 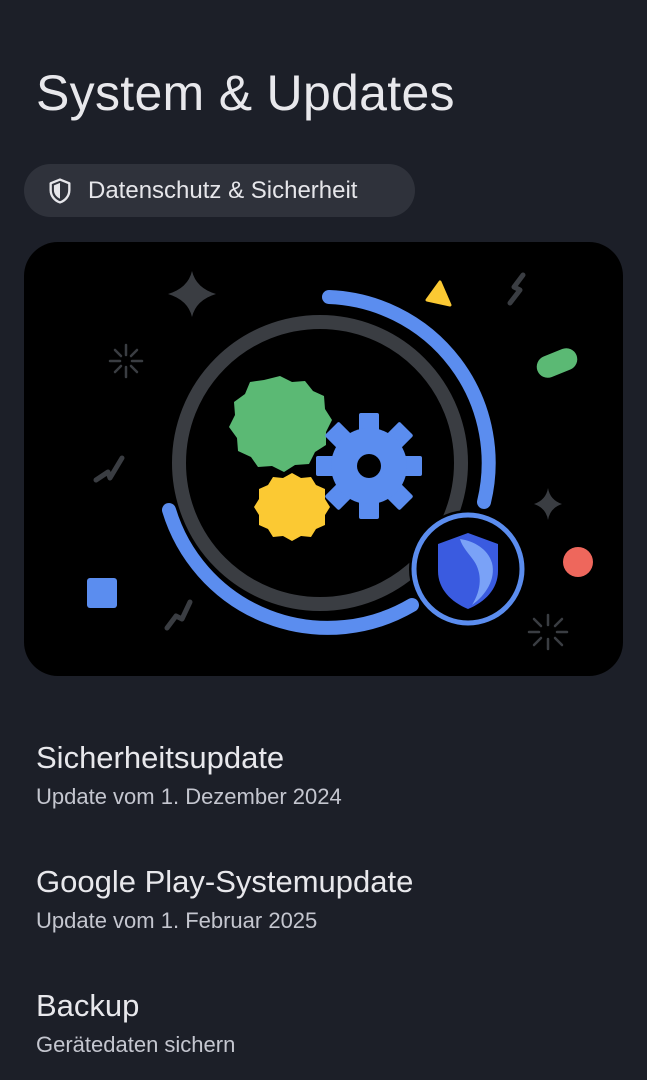 What do you see at coordinates (160, 757) in the screenshot?
I see `item-title: Sicherheitsupdate` at bounding box center [160, 757].